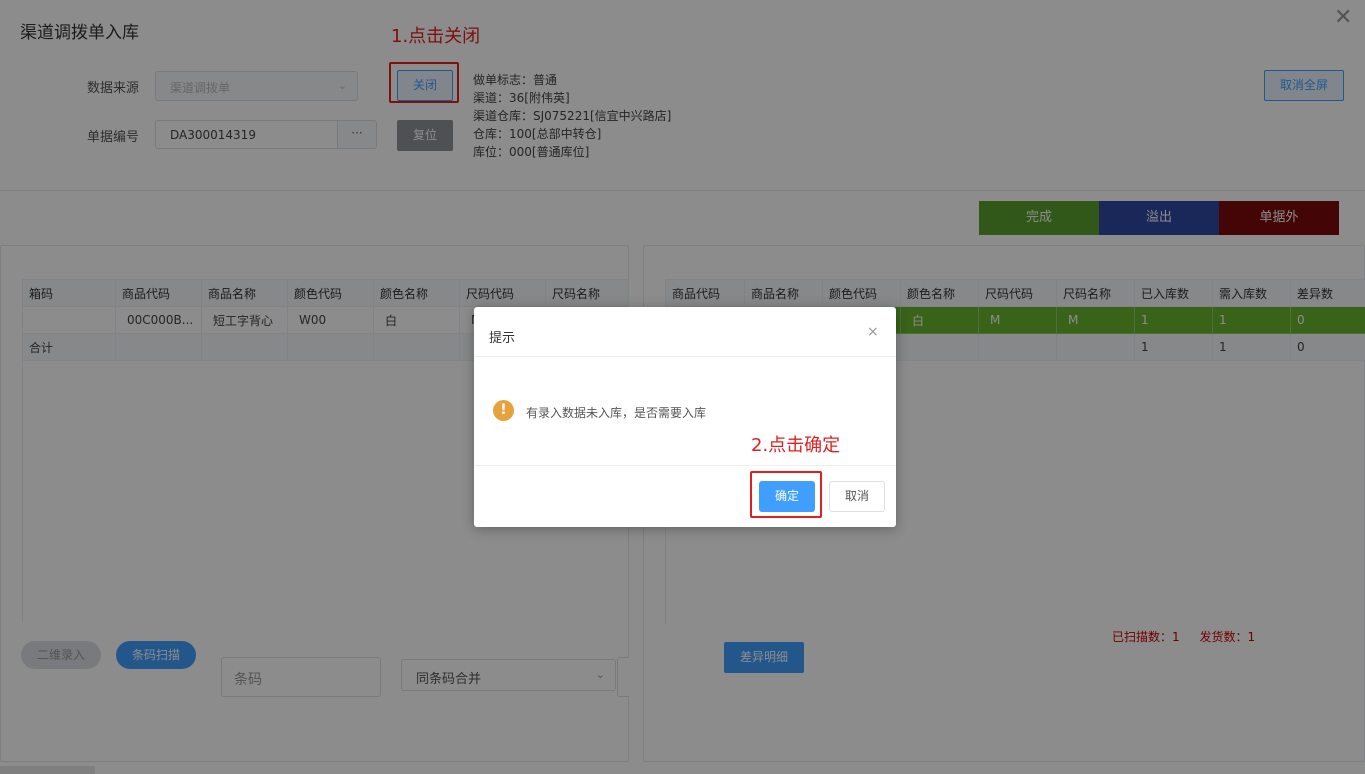 Image resolution: width=1365 pixels, height=774 pixels. I want to click on step2-annotation: 2.点击确定, so click(796, 445).